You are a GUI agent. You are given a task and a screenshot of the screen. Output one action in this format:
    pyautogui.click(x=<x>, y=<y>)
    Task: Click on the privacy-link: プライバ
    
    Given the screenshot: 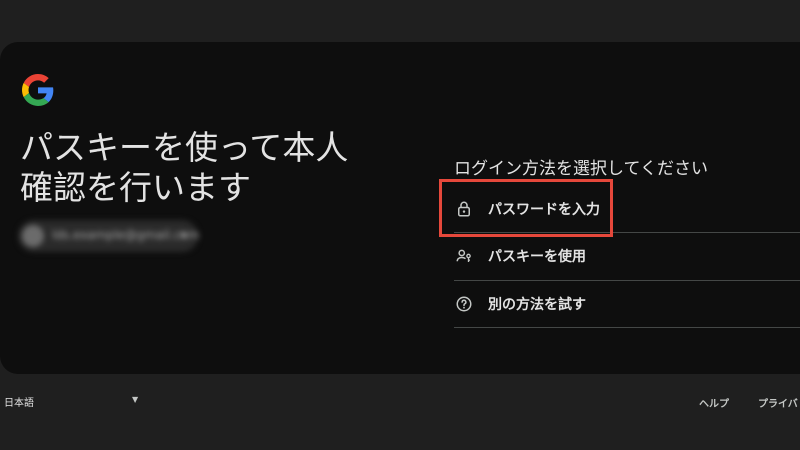 What is the action you would take?
    pyautogui.click(x=778, y=402)
    